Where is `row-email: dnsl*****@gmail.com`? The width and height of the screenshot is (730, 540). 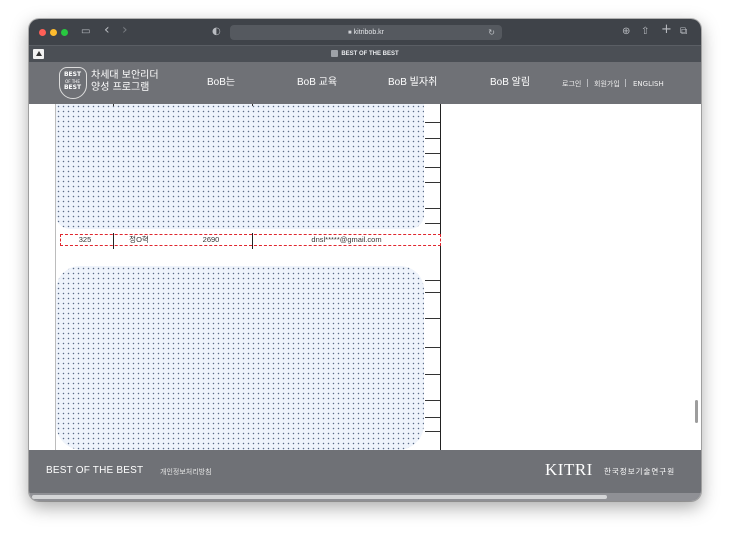
row-email: dnsl*****@gmail.com is located at coordinates (346, 239).